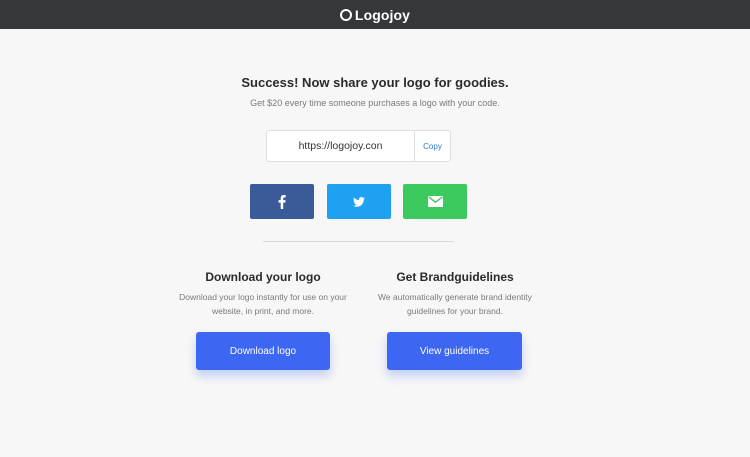 The height and width of the screenshot is (457, 750). Describe the element at coordinates (263, 351) in the screenshot. I see `download-logo-button: Download logo` at that location.